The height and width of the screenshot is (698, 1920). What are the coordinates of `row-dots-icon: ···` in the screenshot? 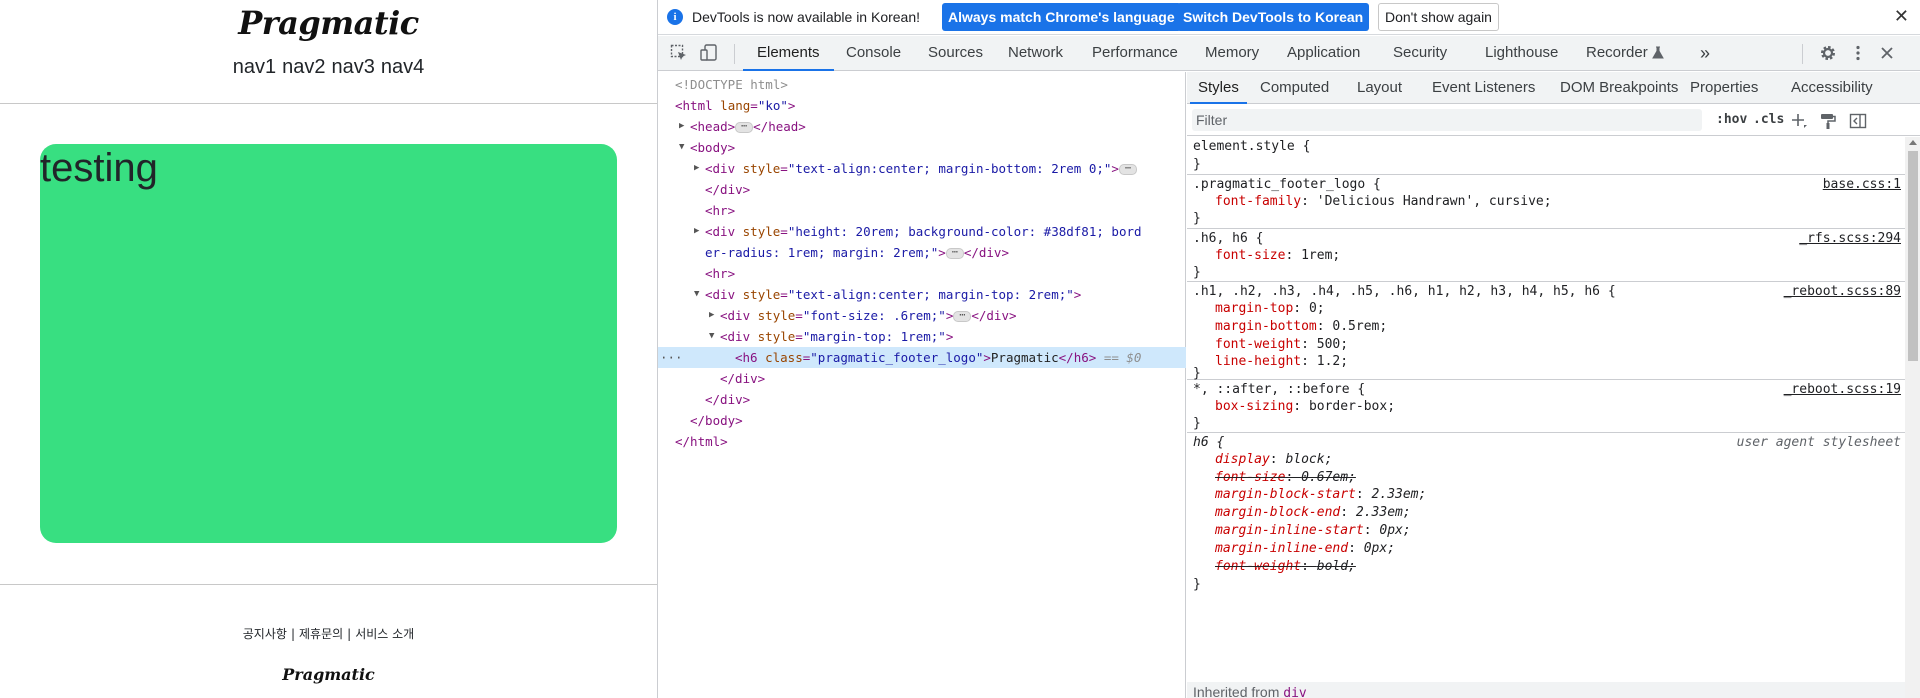 It's located at (671, 357).